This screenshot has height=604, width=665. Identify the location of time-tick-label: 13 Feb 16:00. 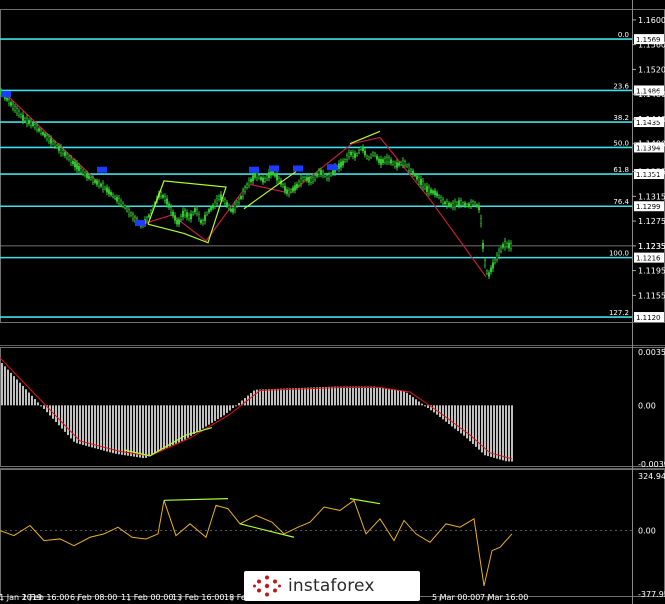
(198, 597).